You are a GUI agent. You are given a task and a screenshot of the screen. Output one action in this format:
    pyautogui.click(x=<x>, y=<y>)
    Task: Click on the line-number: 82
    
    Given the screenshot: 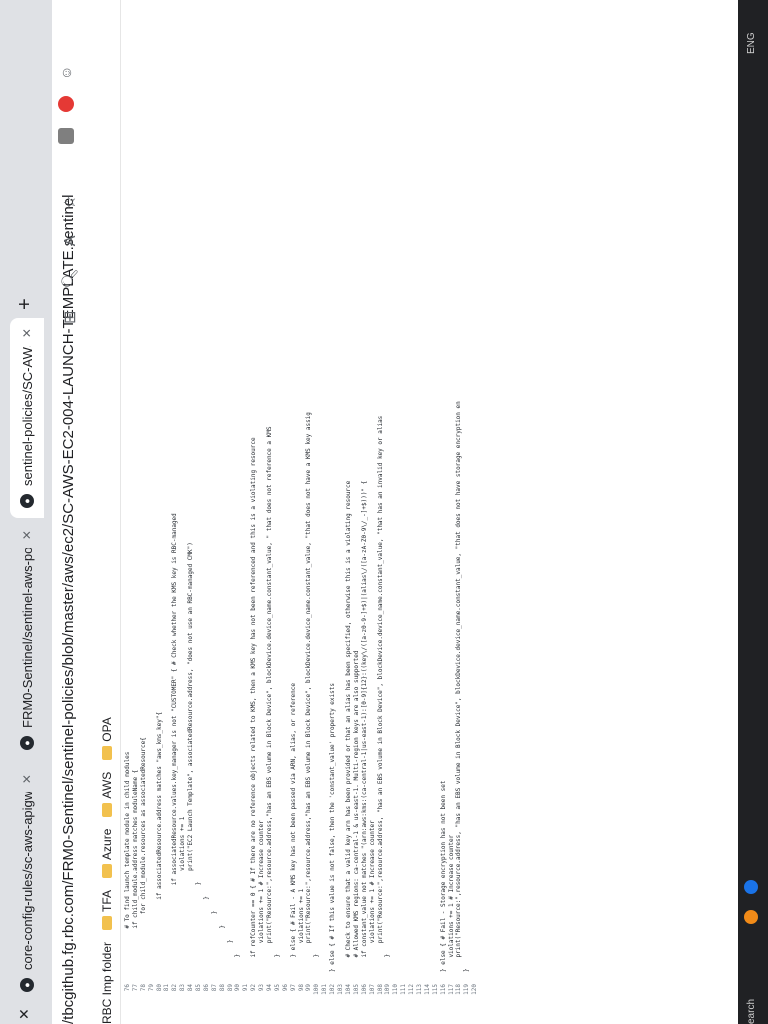 What is the action you would take?
    pyautogui.click(x=175, y=988)
    